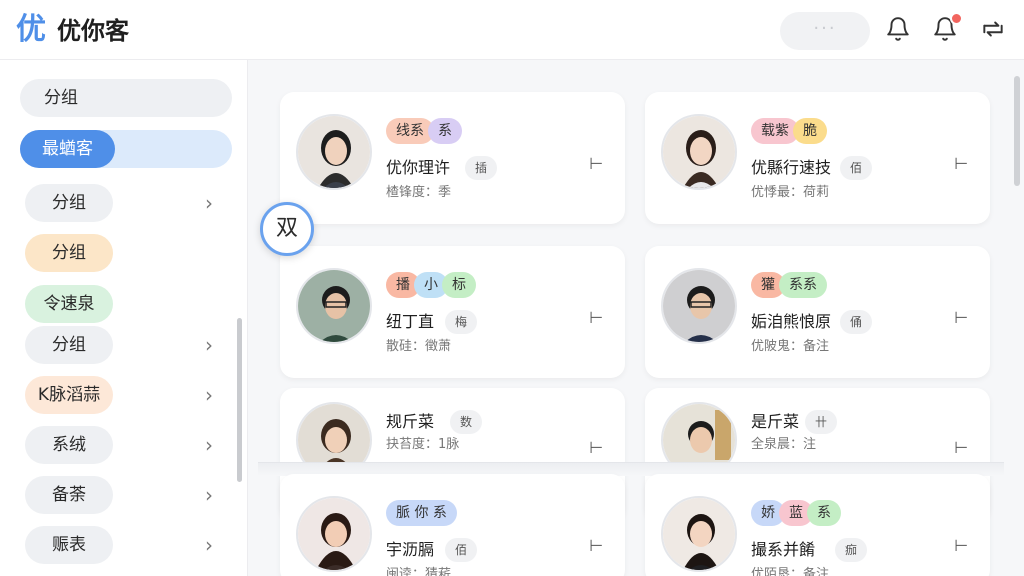  I want to click on tag-list: 载紫 脆, so click(789, 131).